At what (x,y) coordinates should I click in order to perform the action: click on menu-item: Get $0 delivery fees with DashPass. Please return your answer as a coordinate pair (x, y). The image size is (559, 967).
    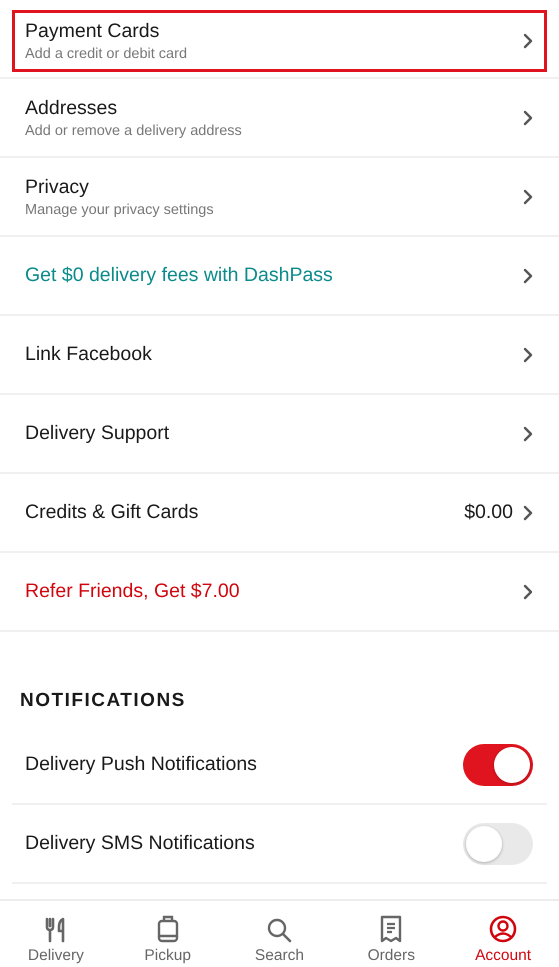
    Looking at the image, I should click on (279, 275).